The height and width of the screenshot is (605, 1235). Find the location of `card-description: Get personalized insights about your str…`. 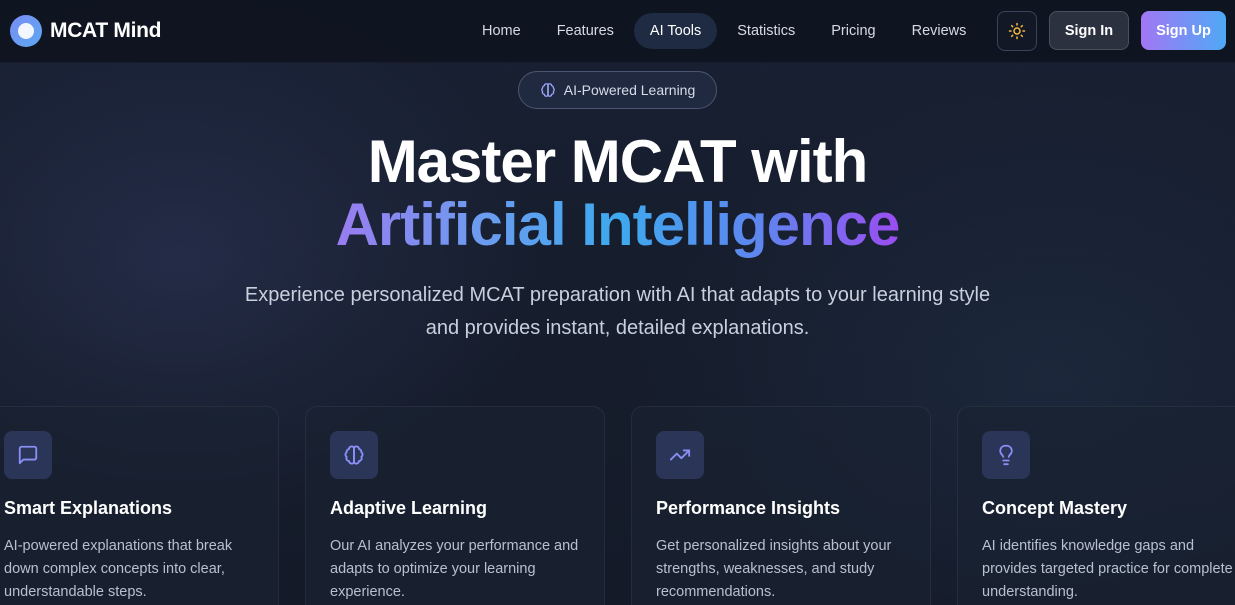

card-description: Get personalized insights about your str… is located at coordinates (774, 569).